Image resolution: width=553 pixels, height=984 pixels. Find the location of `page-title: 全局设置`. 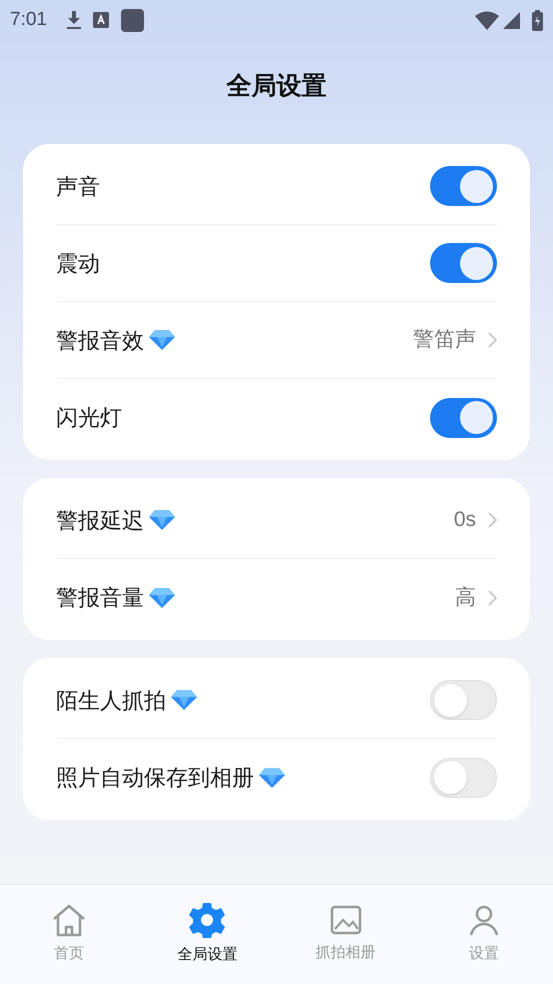

page-title: 全局设置 is located at coordinates (276, 86).